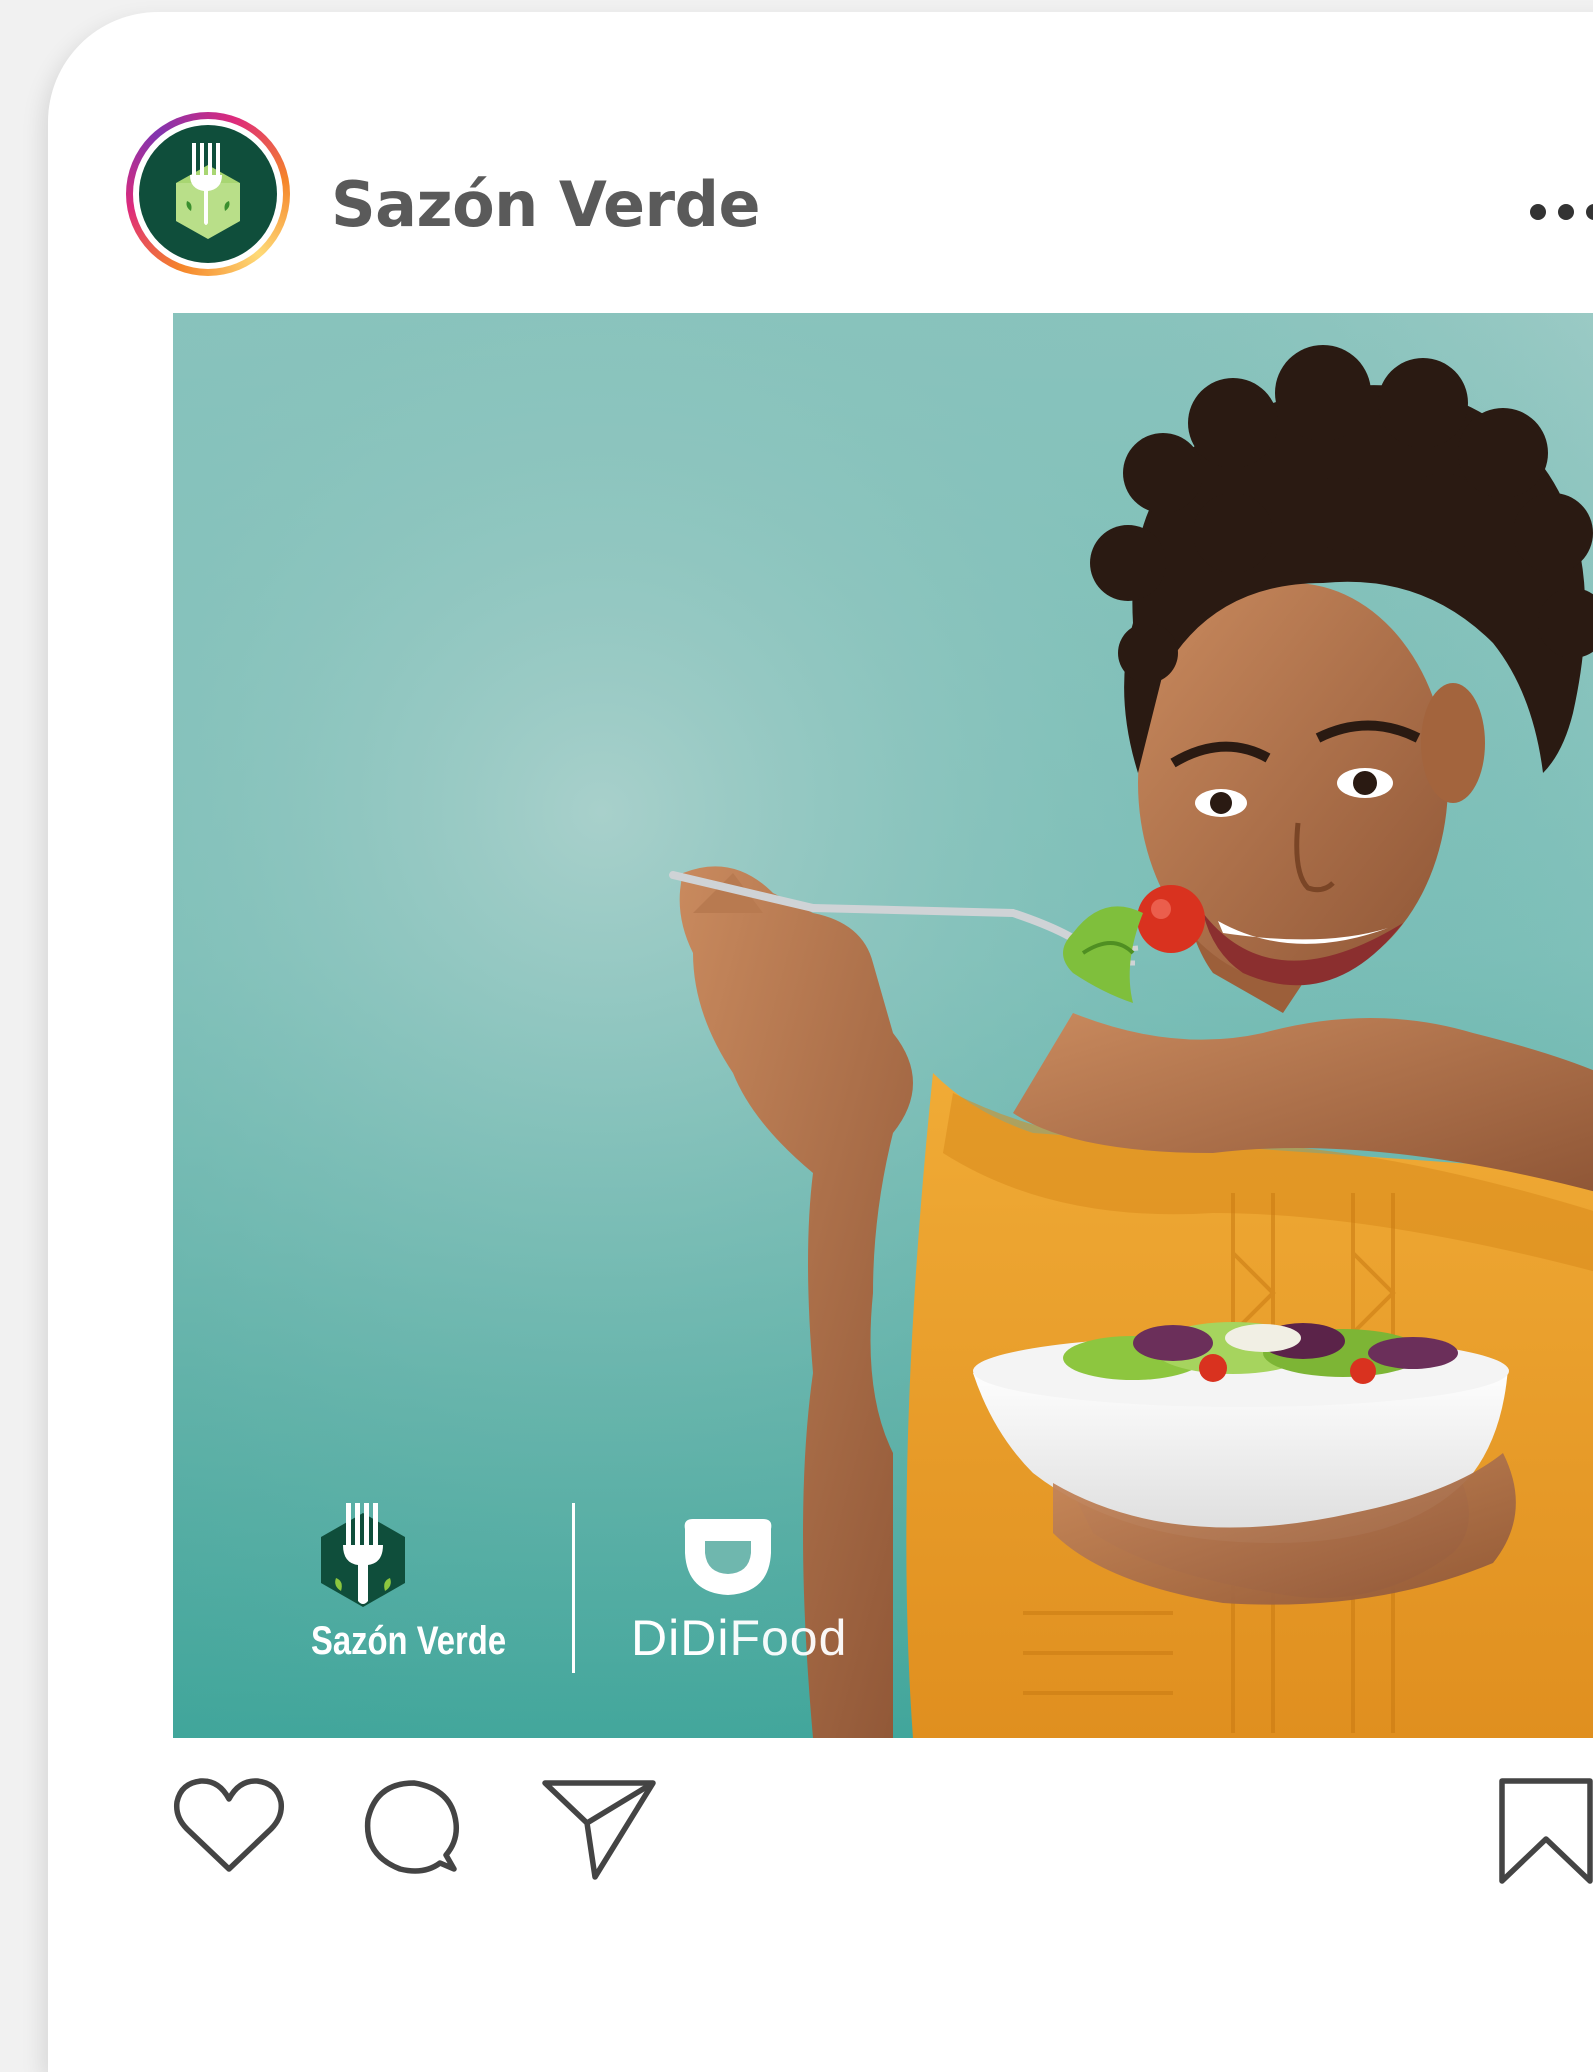  I want to click on food-wordmark: Food, so click(788, 1638).